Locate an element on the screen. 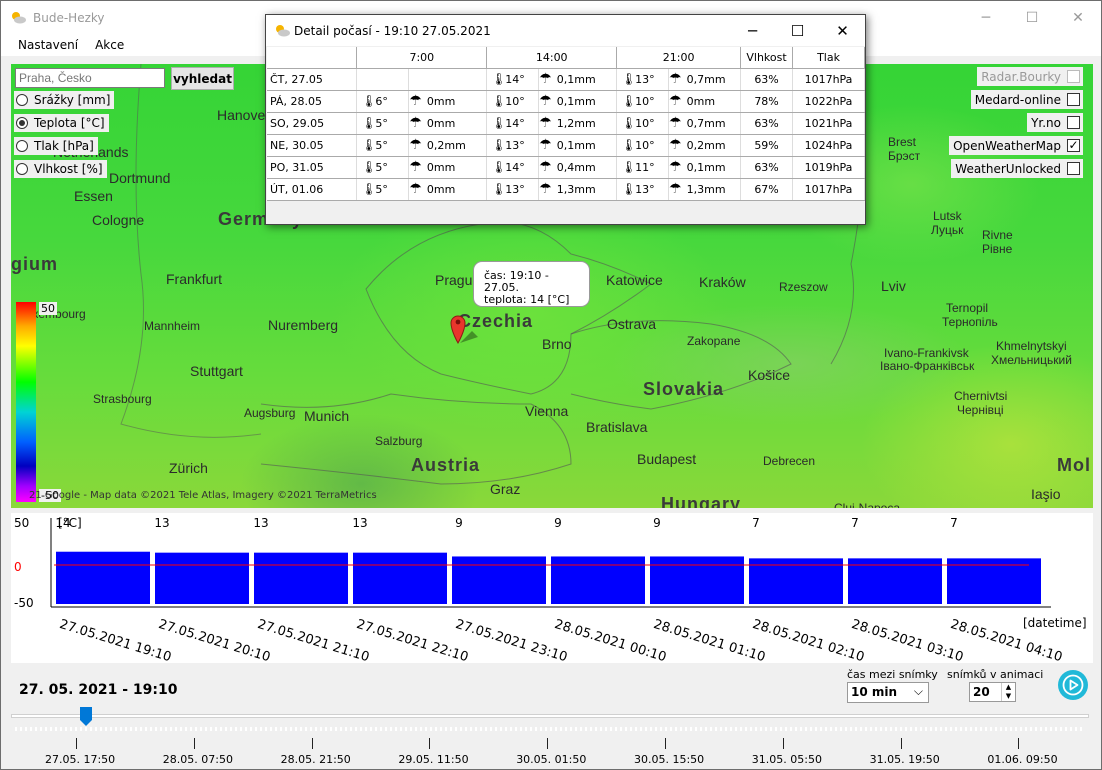 This screenshot has width=1102, height=770. day-cell-value: NE, 30.05 is located at coordinates (297, 145).